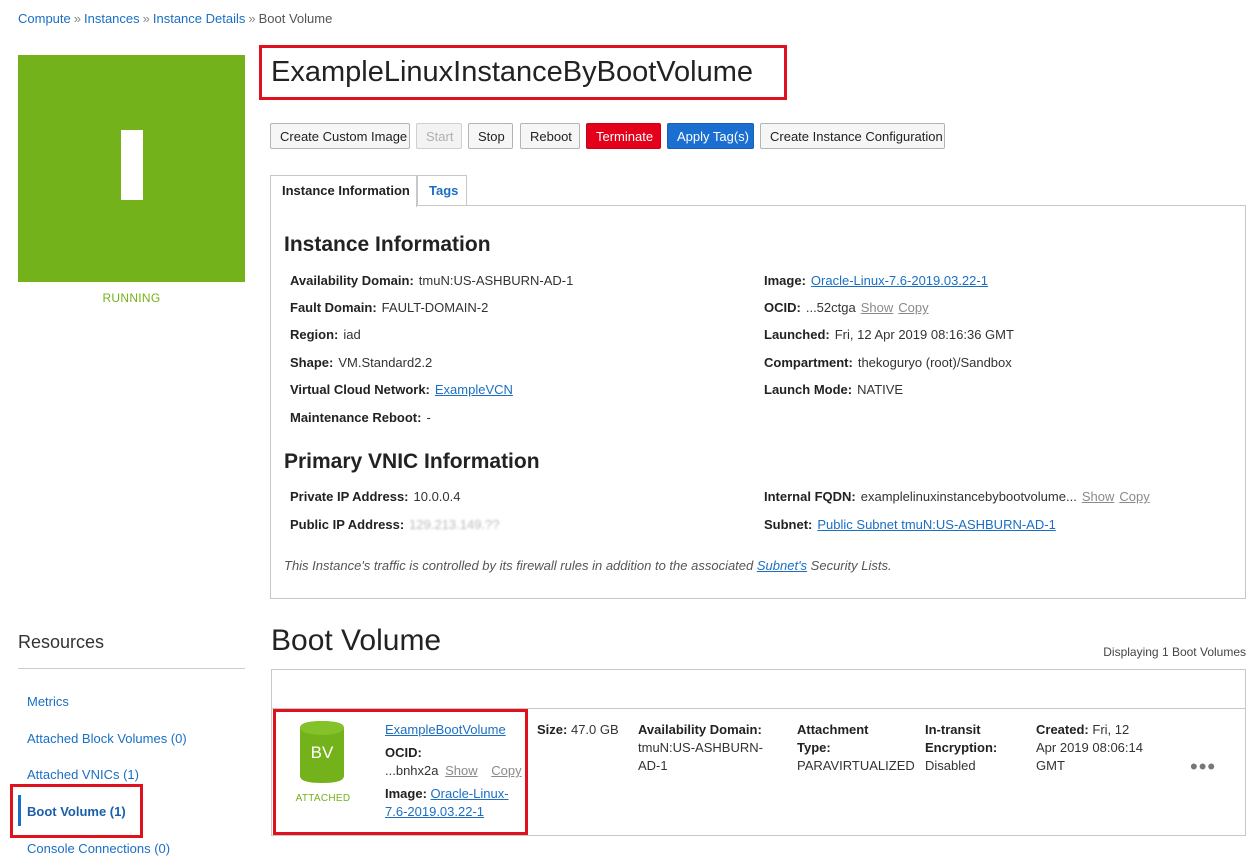 This screenshot has width=1258, height=868. I want to click on tab-tags: Tags, so click(442, 190).